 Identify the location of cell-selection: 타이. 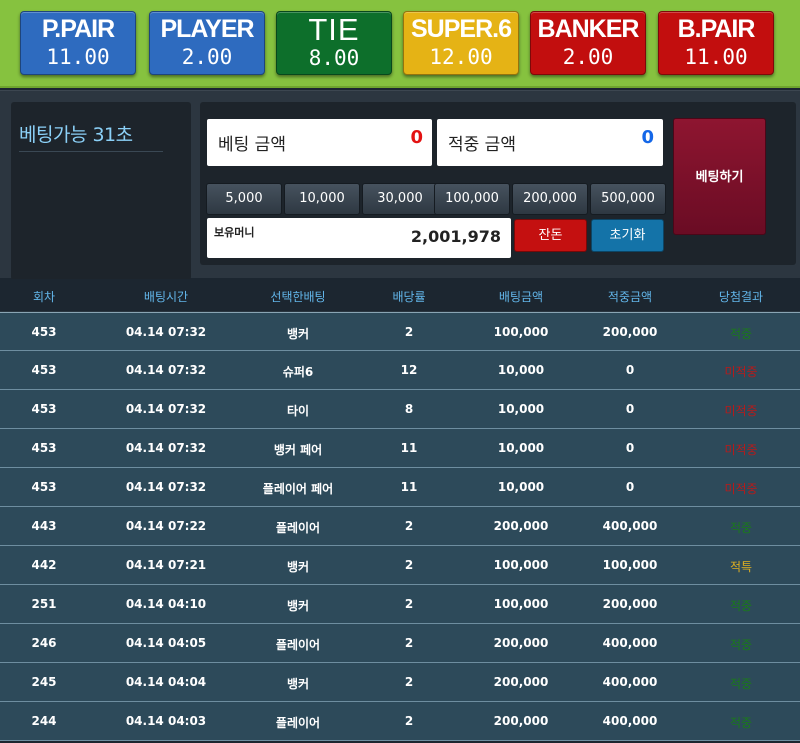
(298, 411).